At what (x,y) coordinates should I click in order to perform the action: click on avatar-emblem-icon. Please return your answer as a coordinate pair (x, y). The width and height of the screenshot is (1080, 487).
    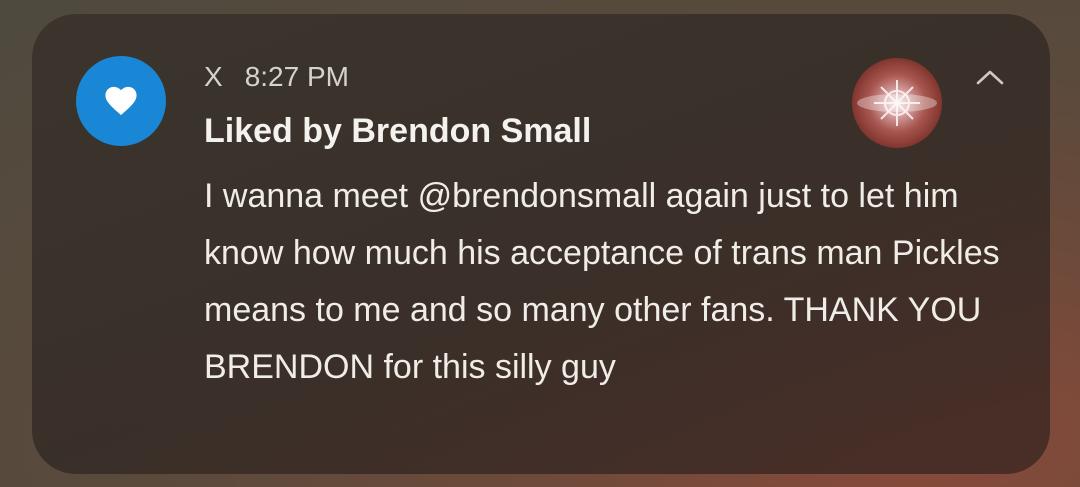
    Looking at the image, I should click on (897, 103).